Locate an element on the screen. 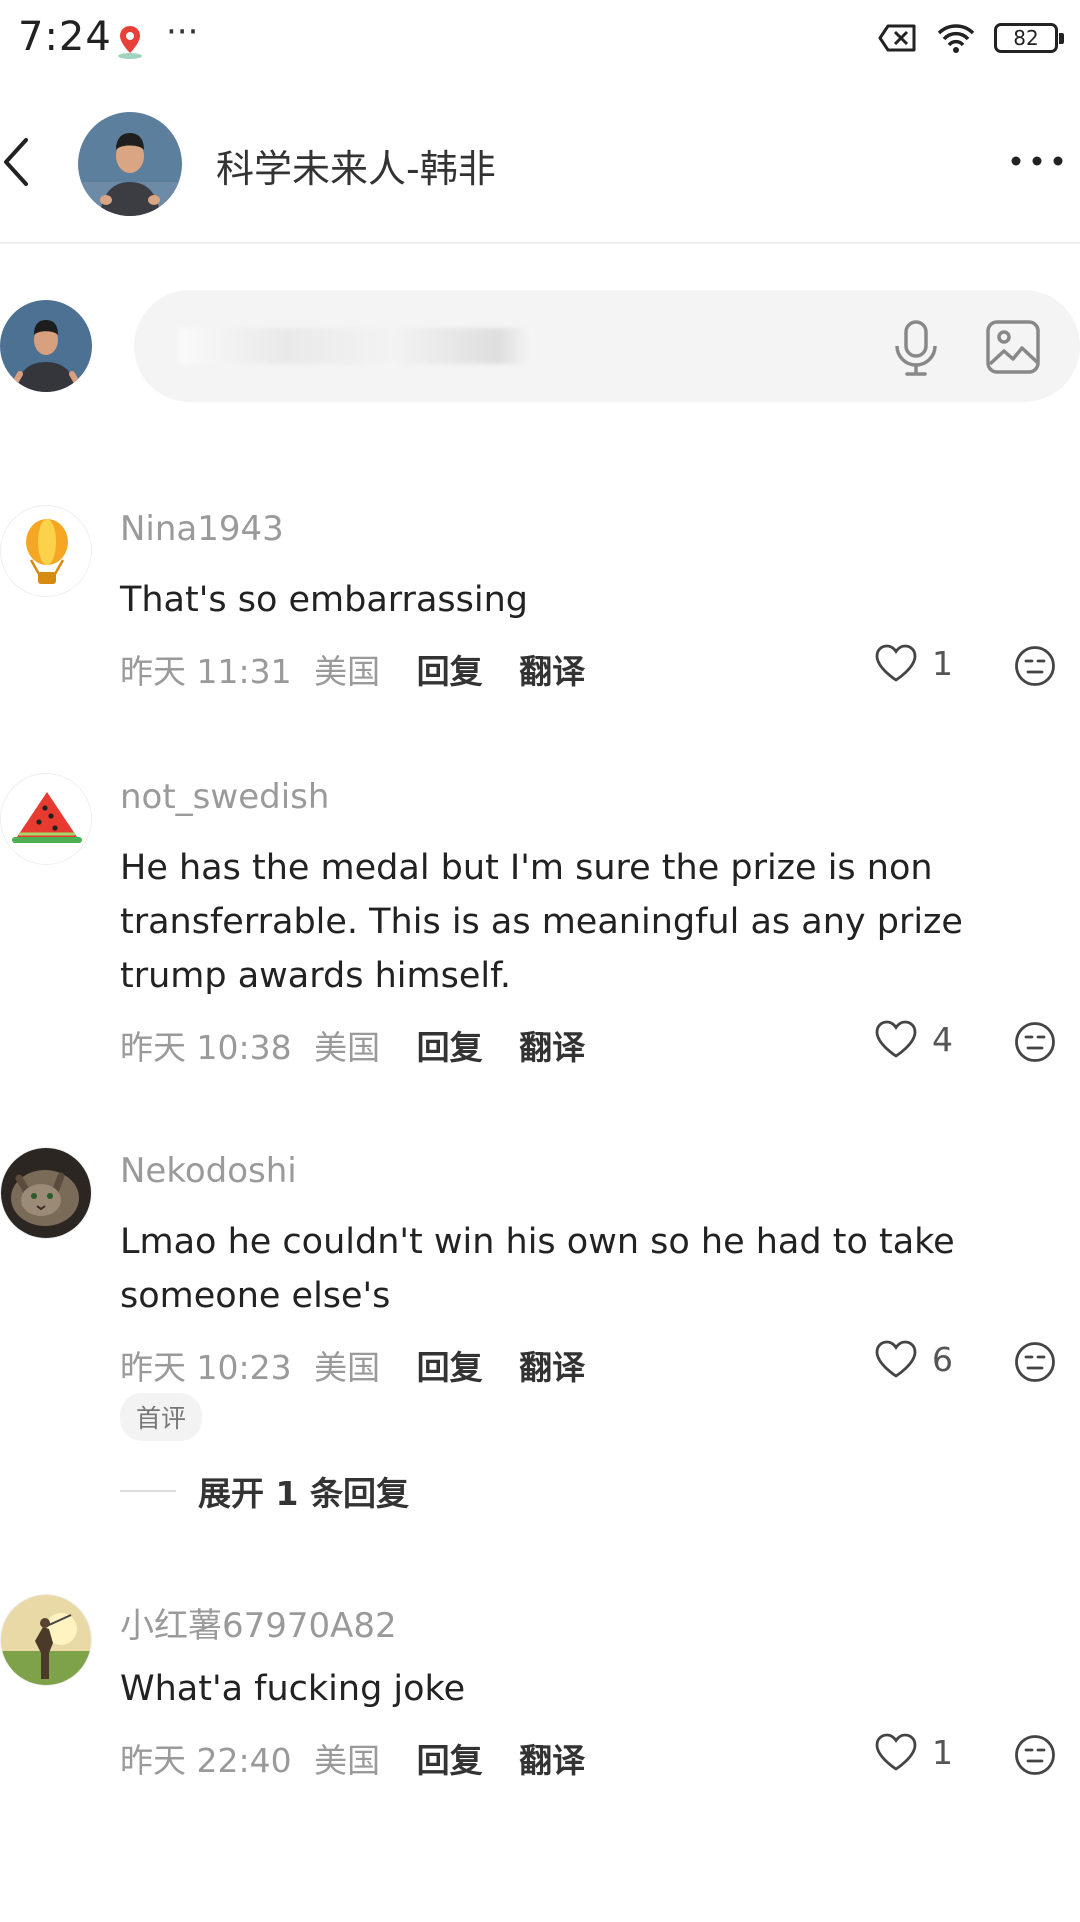  microphone-icon is located at coordinates (916, 348).